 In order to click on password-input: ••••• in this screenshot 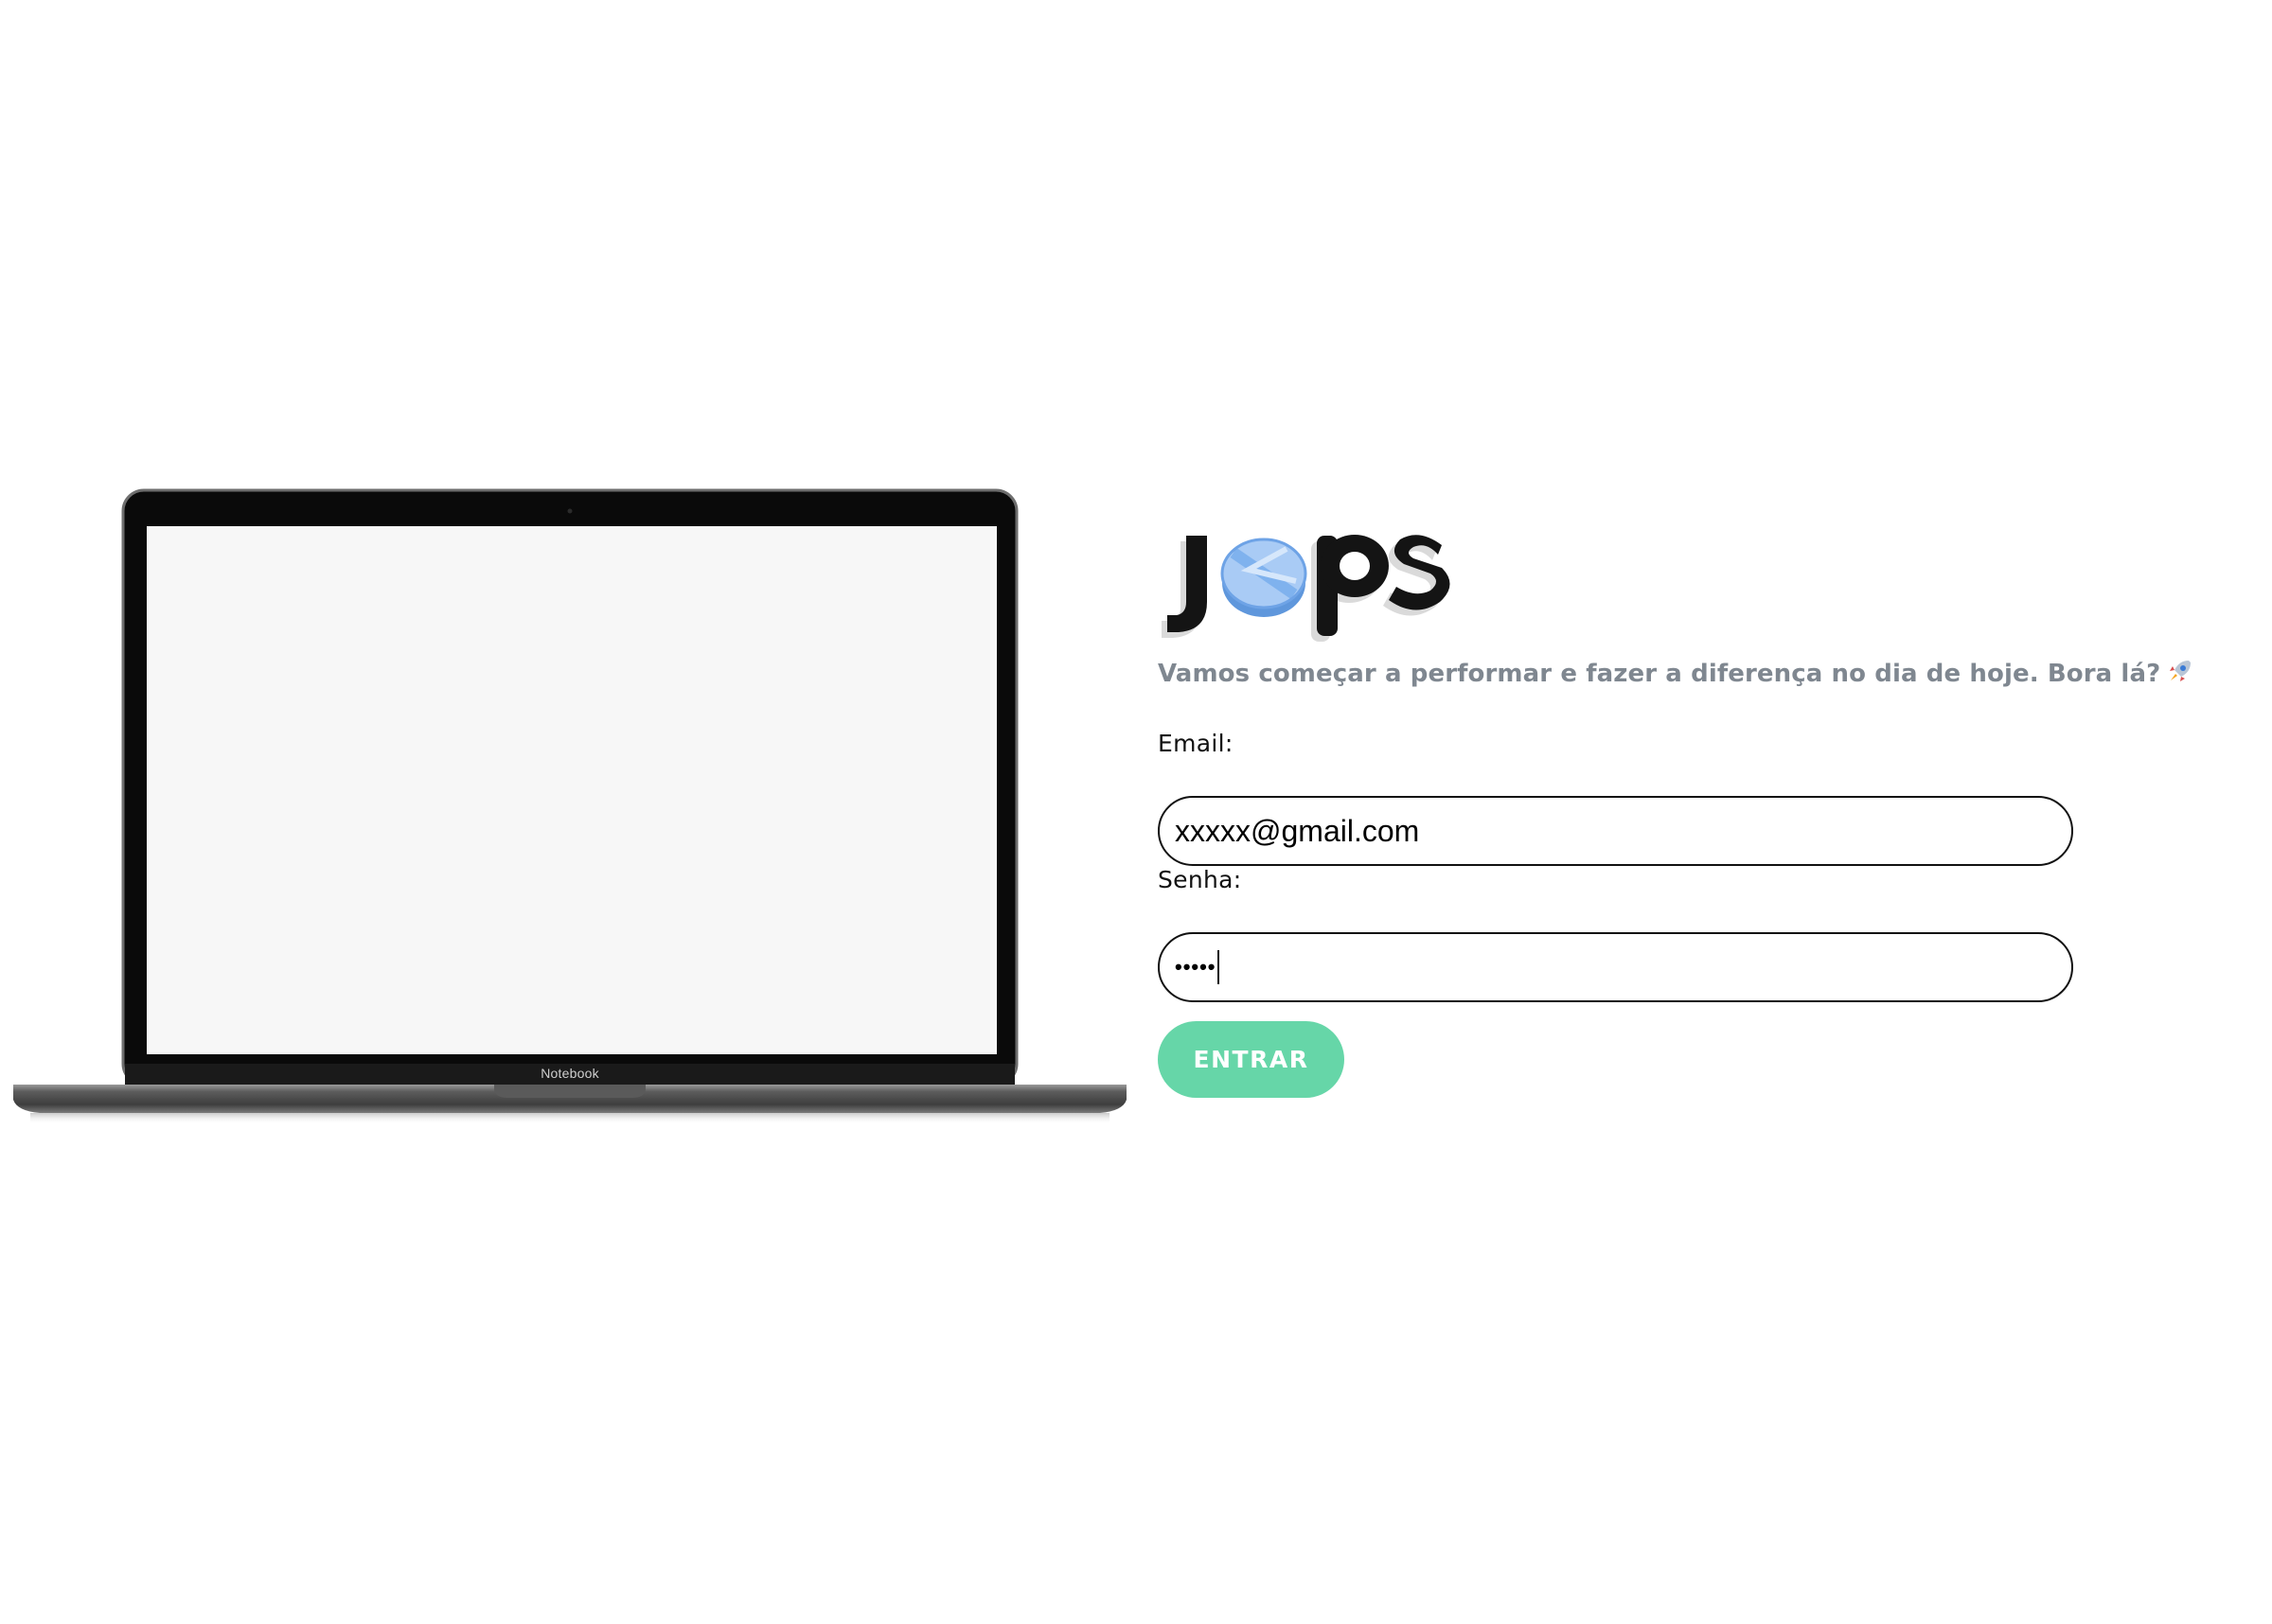, I will do `click(1615, 967)`.